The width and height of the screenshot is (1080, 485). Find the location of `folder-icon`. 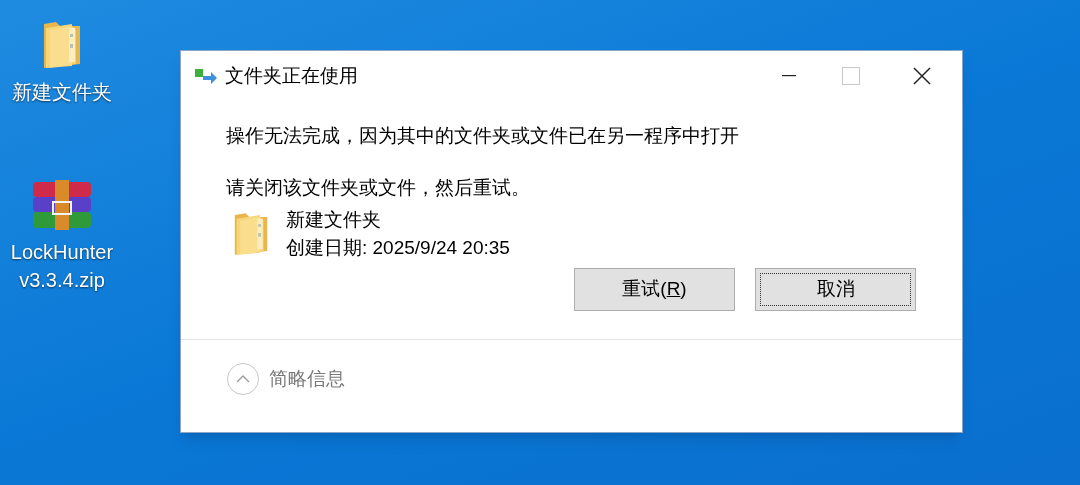

folder-icon is located at coordinates (62, 45).